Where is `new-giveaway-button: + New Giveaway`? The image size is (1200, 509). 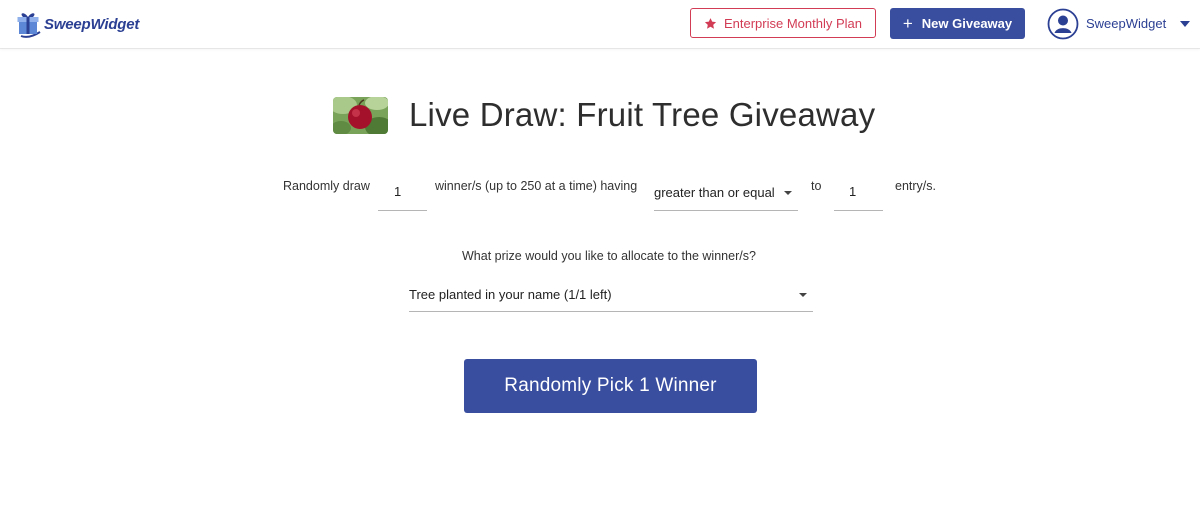
new-giveaway-button: + New Giveaway is located at coordinates (957, 23).